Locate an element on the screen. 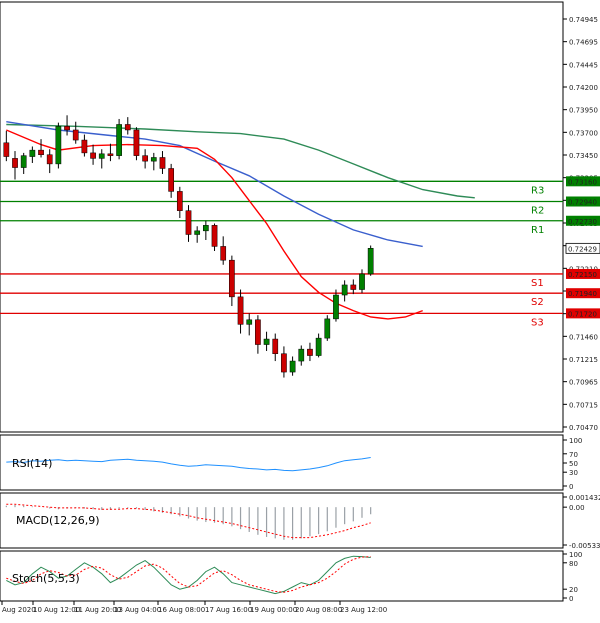  rsi-label: RSI(14) is located at coordinates (32, 463).